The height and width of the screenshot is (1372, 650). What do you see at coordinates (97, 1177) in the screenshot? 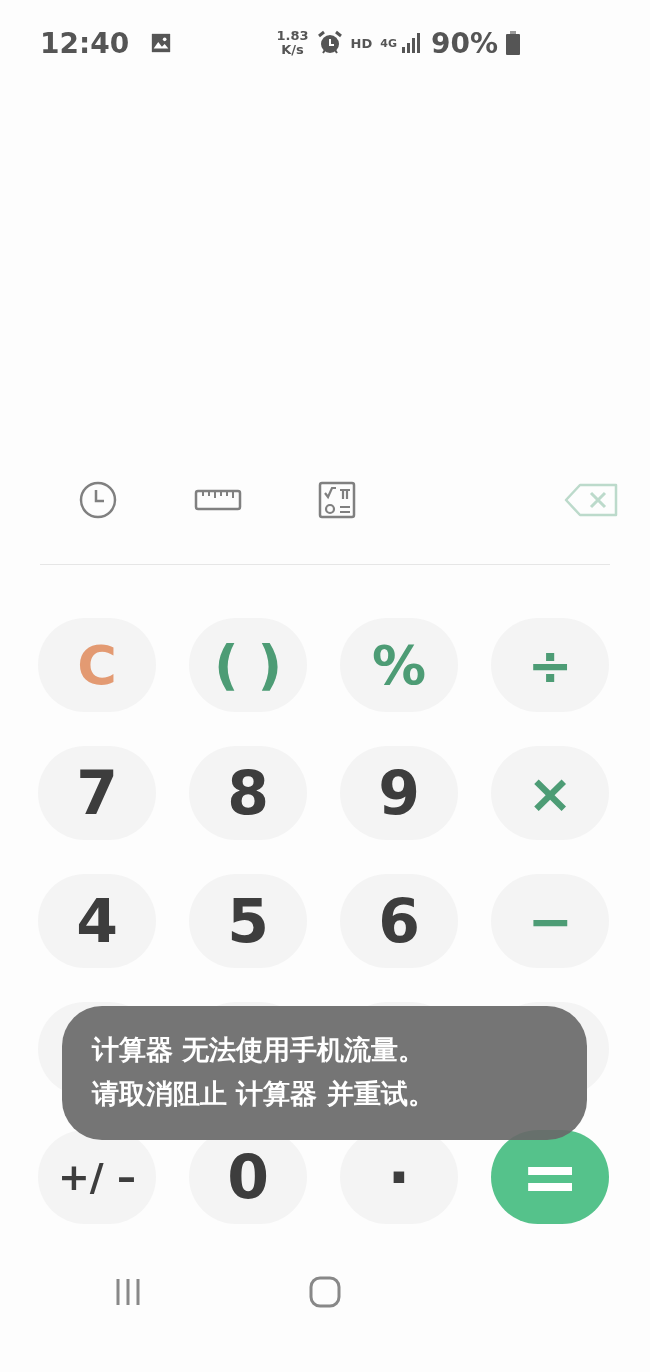
I see `calculator-key: +/ –` at bounding box center [97, 1177].